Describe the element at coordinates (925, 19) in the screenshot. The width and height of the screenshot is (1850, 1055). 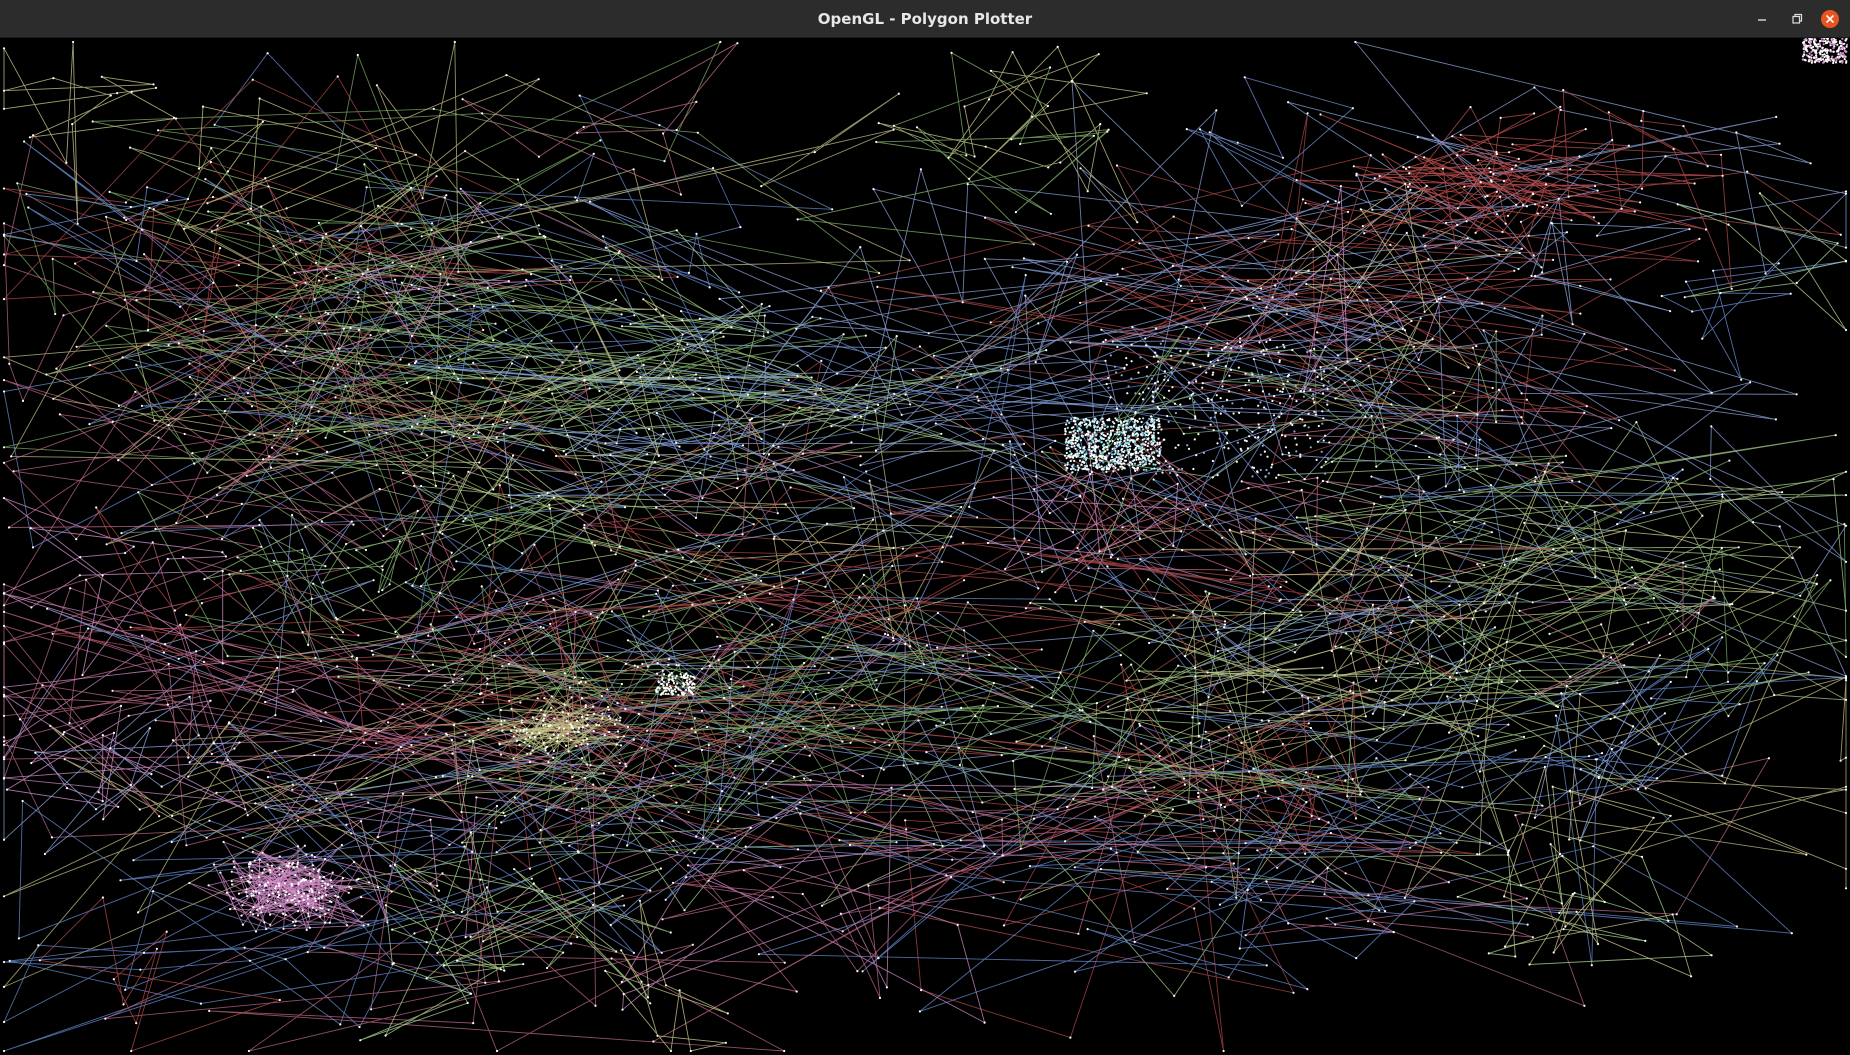
I see `title-bar: OpenGL - Polygon Plotter` at that location.